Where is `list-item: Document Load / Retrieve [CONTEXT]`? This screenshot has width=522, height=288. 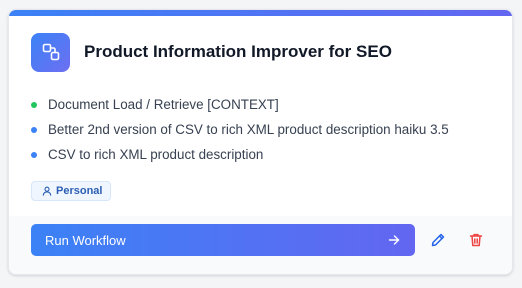 list-item: Document Load / Retrieve [CONTEXT] is located at coordinates (261, 104).